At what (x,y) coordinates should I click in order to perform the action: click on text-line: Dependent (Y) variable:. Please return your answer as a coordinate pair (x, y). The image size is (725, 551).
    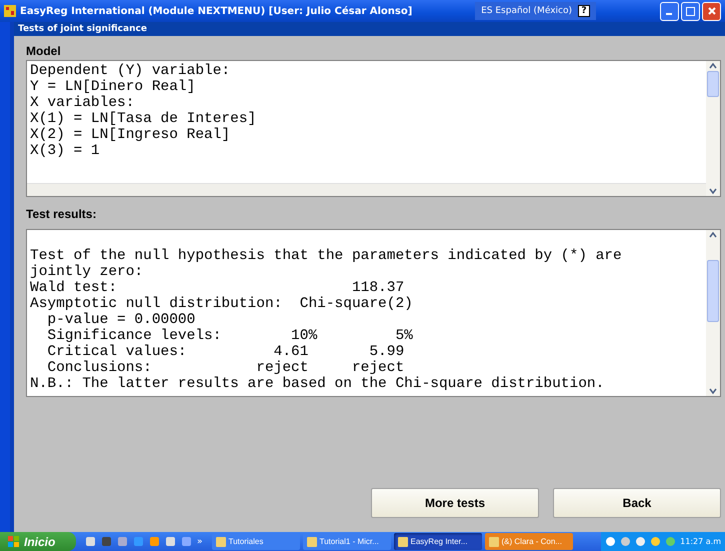
    Looking at the image, I should click on (131, 71).